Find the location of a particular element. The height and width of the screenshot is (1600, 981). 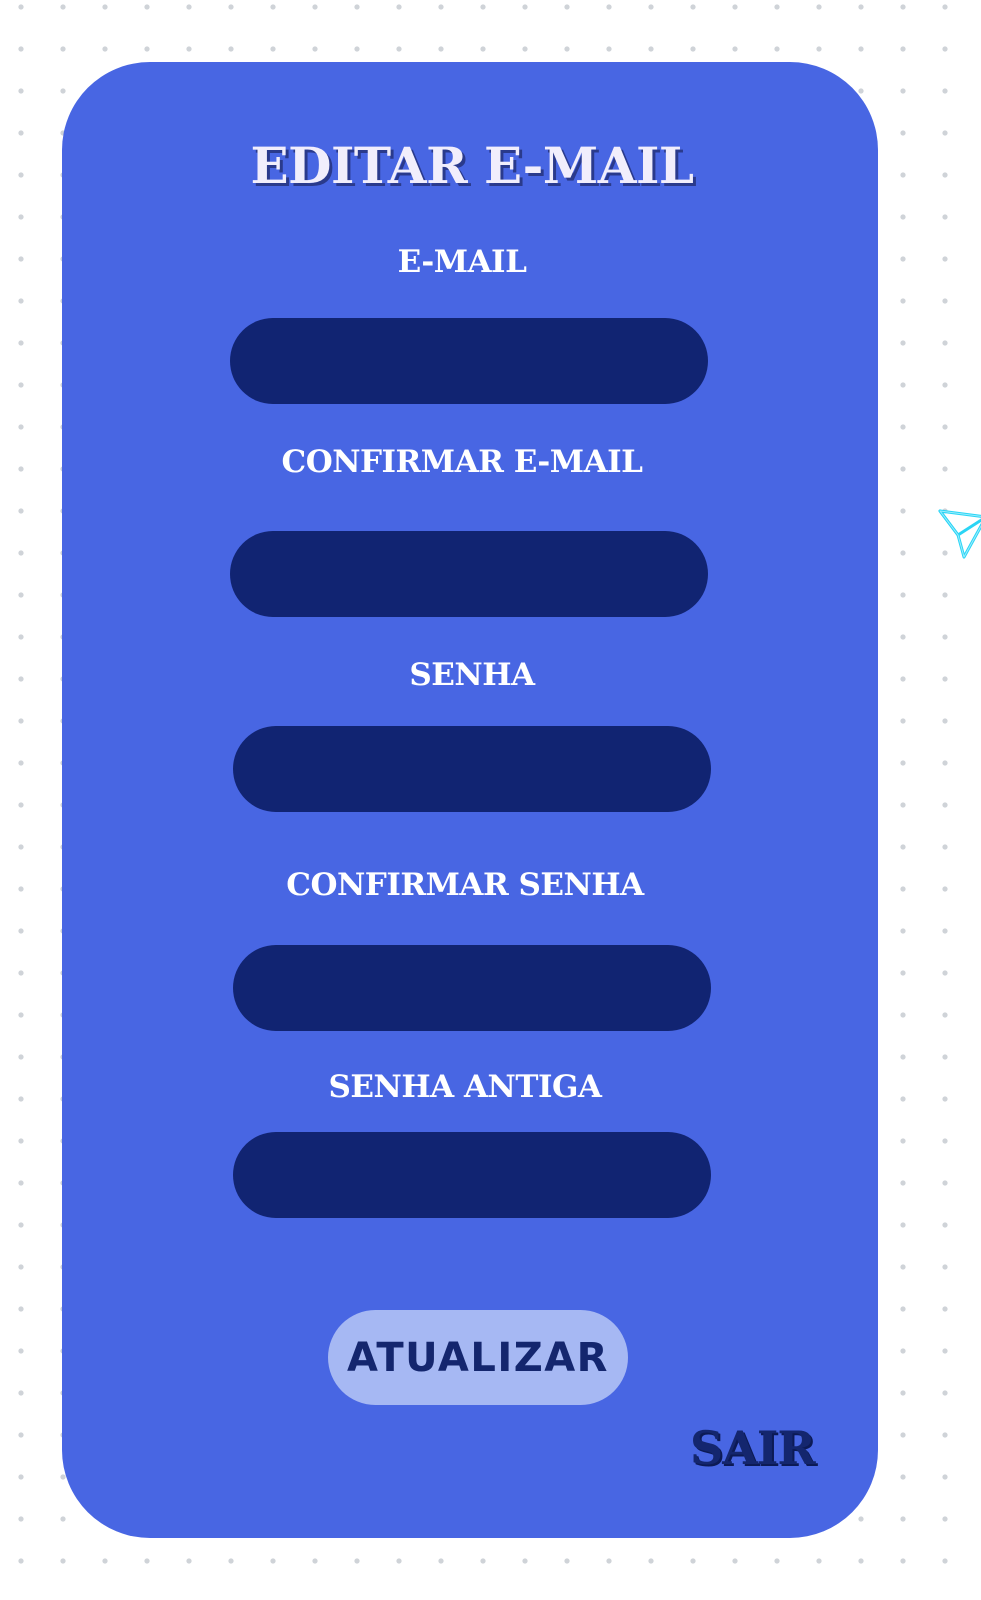

old-password-label: SENHA ANTIGA is located at coordinates (465, 1087).